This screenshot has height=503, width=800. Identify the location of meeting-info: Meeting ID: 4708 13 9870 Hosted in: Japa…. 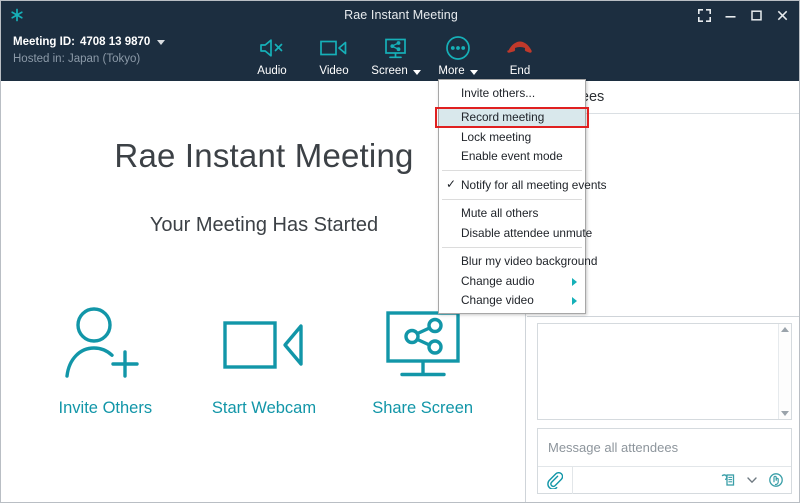
(89, 50).